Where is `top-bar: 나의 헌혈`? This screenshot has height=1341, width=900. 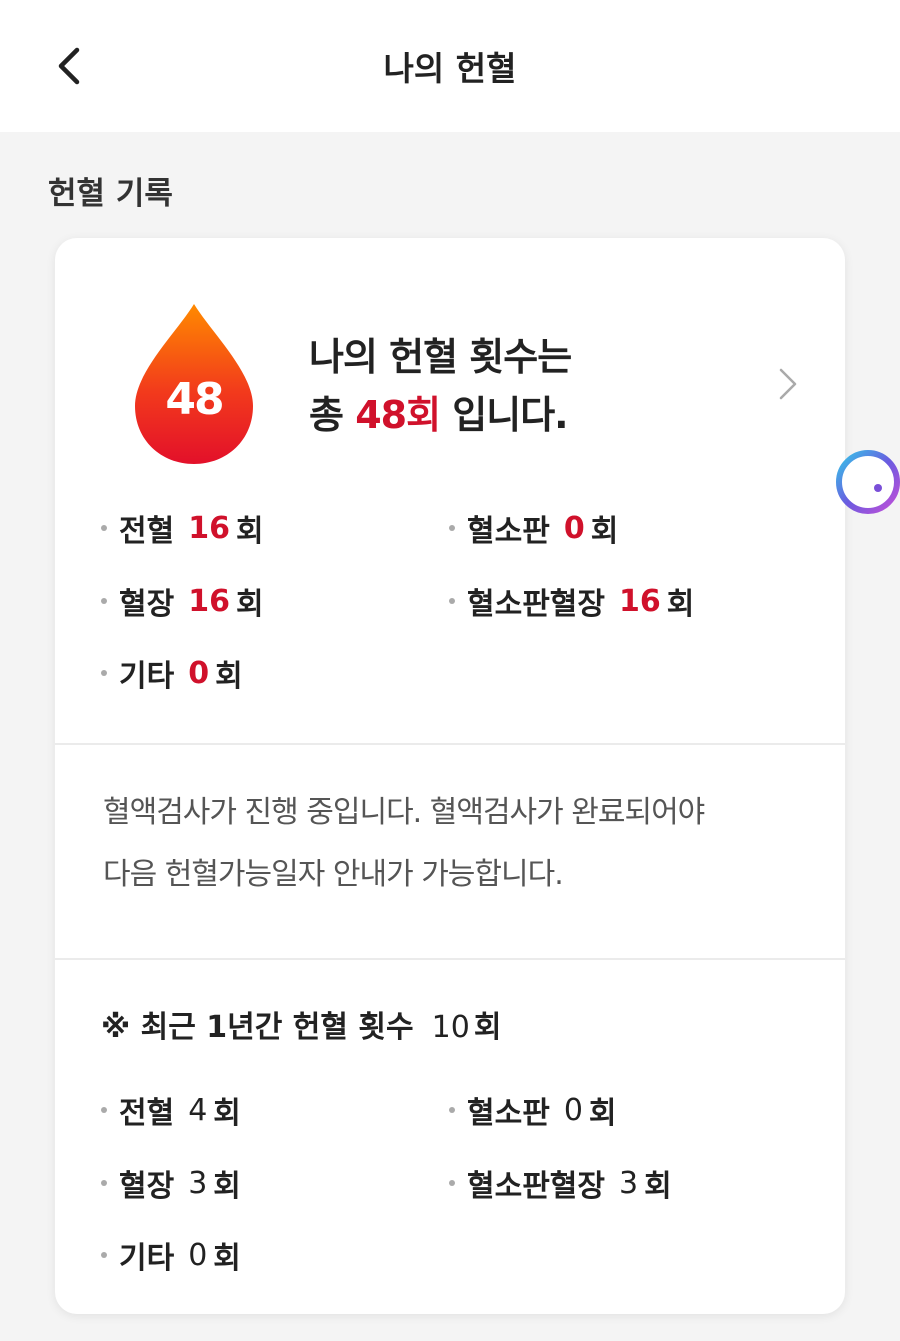 top-bar: 나의 헌혈 is located at coordinates (450, 66).